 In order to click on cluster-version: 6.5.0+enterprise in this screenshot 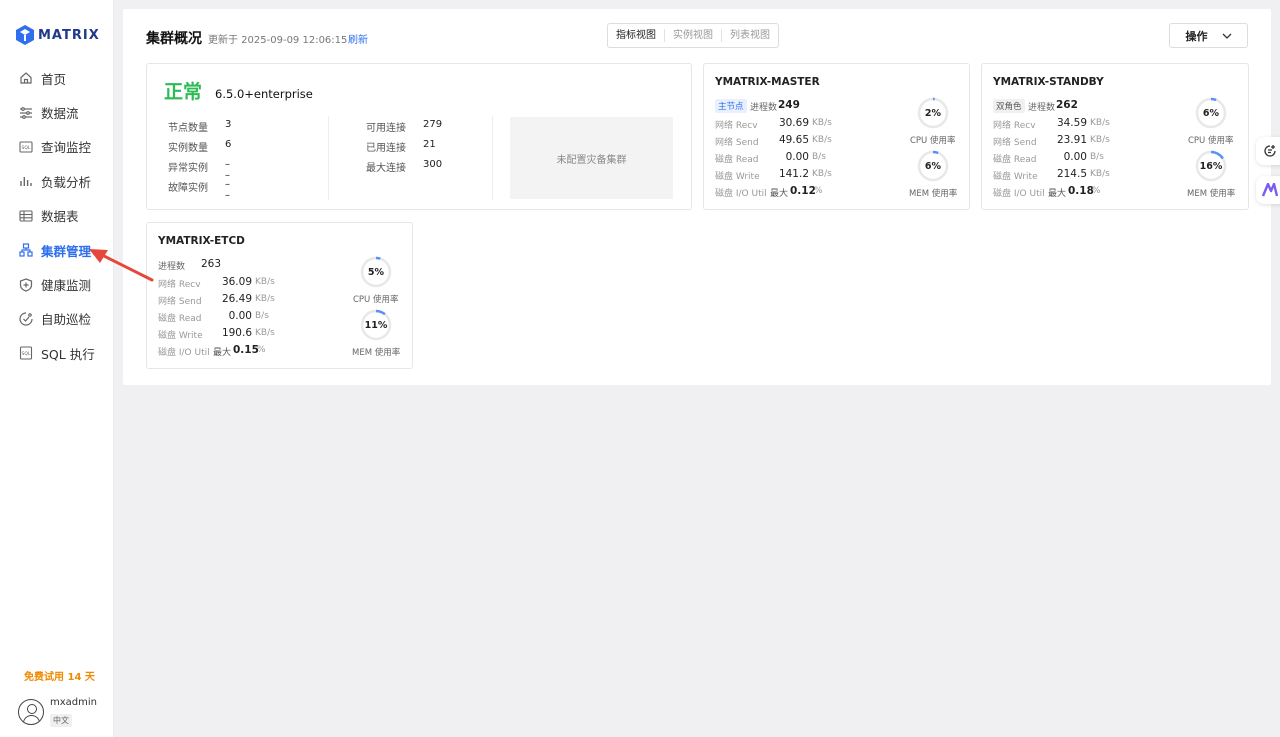, I will do `click(264, 94)`.